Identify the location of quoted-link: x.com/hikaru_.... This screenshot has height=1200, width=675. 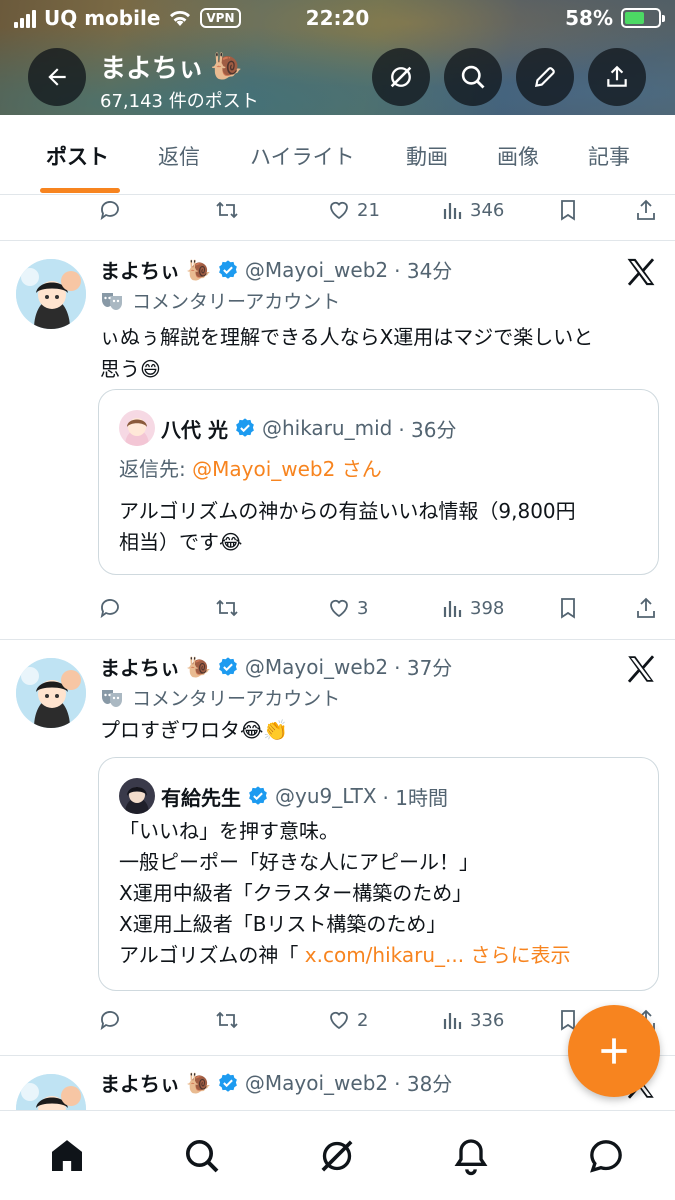
(384, 955).